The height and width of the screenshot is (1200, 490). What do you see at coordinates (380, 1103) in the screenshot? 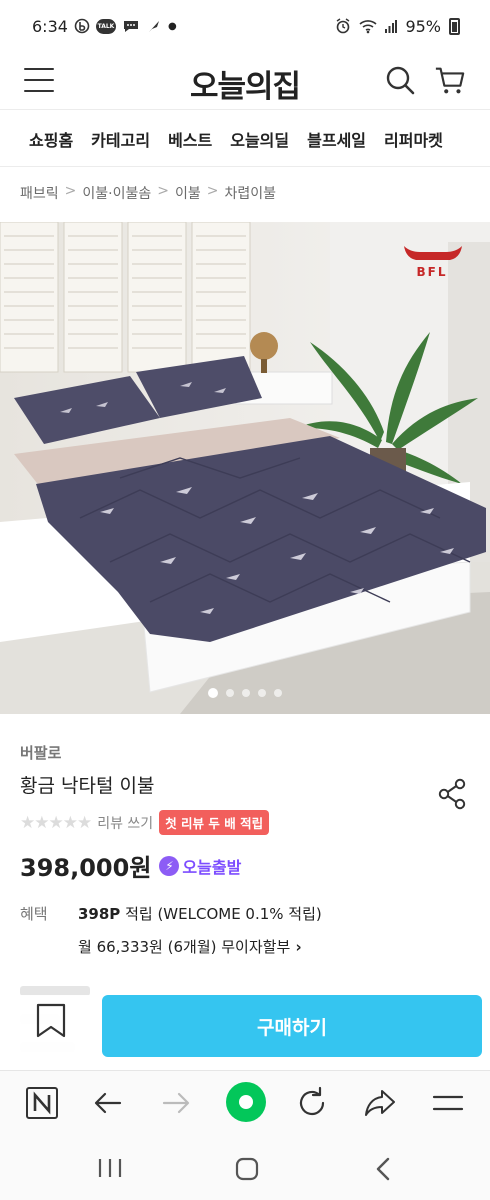
I see `share-arrow-icon` at bounding box center [380, 1103].